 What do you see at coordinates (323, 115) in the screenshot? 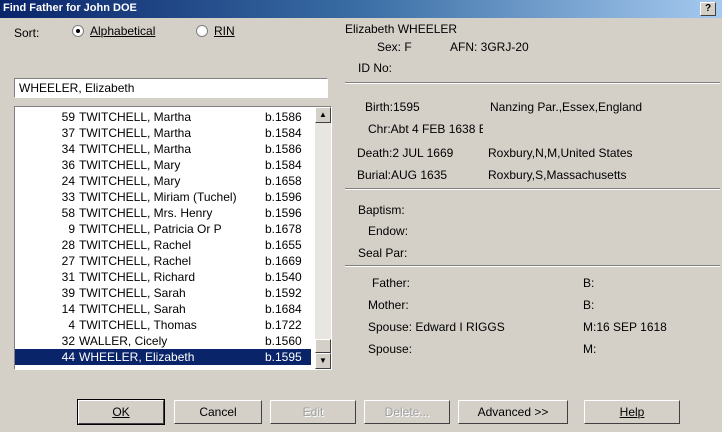
I see `scroll-up-button: ▲` at bounding box center [323, 115].